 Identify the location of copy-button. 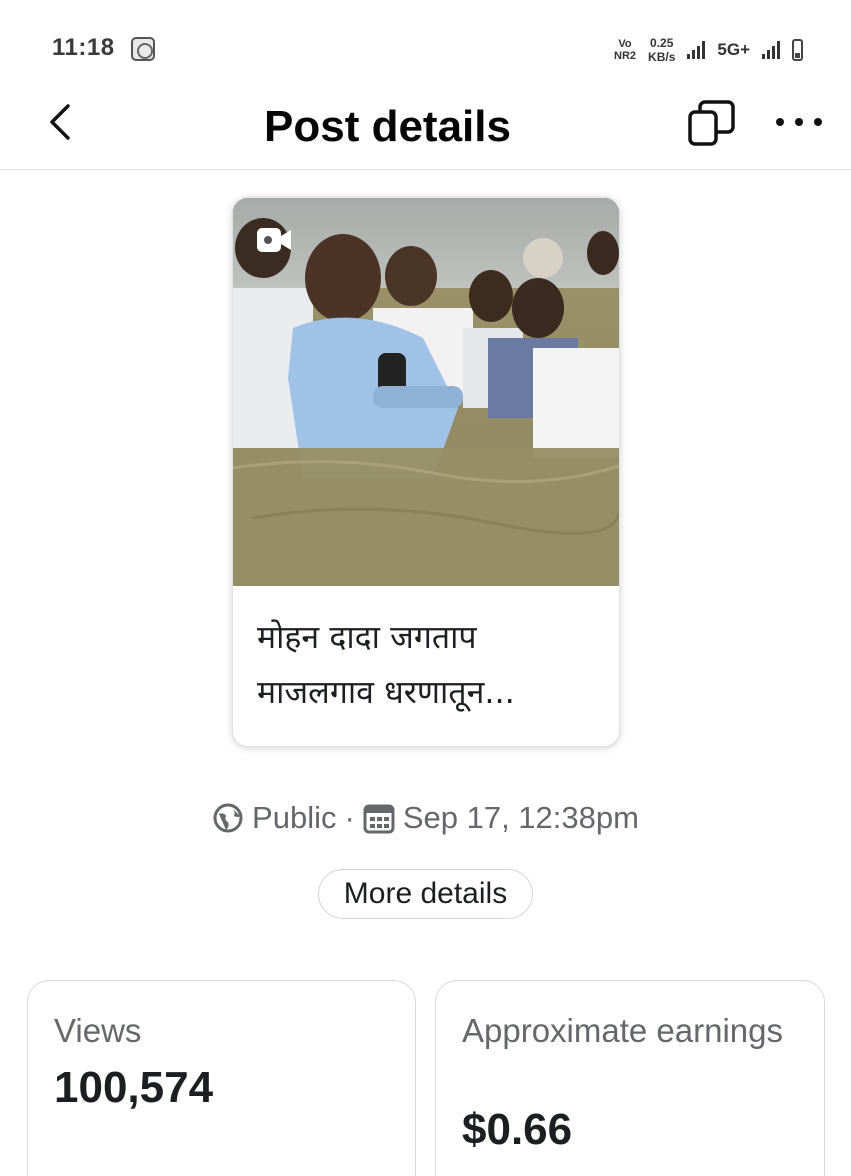
(711, 123).